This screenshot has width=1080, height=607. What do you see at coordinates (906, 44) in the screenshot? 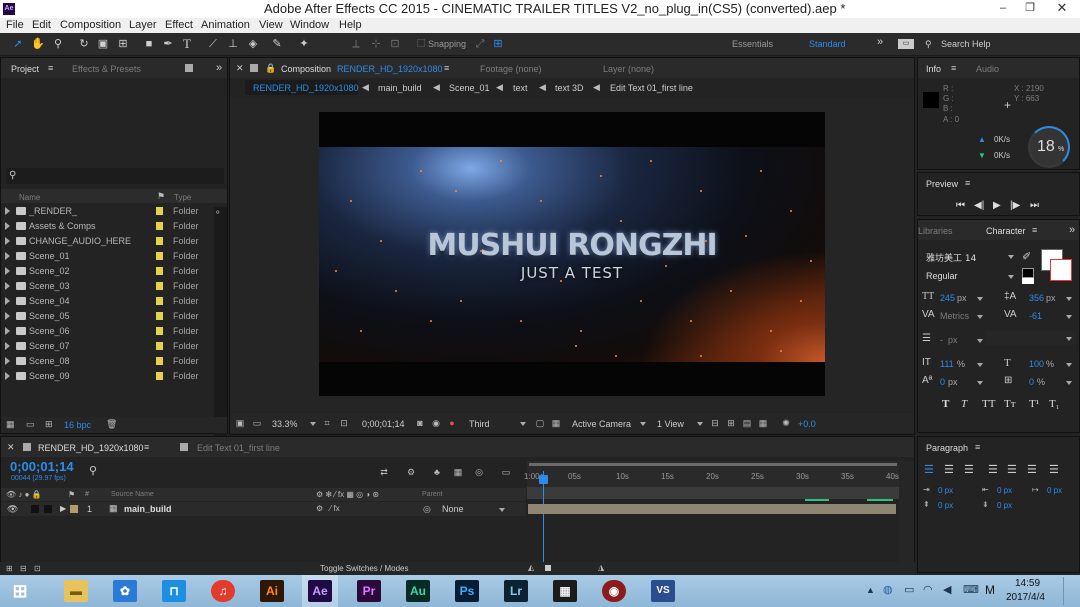
I see `sync-settings-icon: ▭` at bounding box center [906, 44].